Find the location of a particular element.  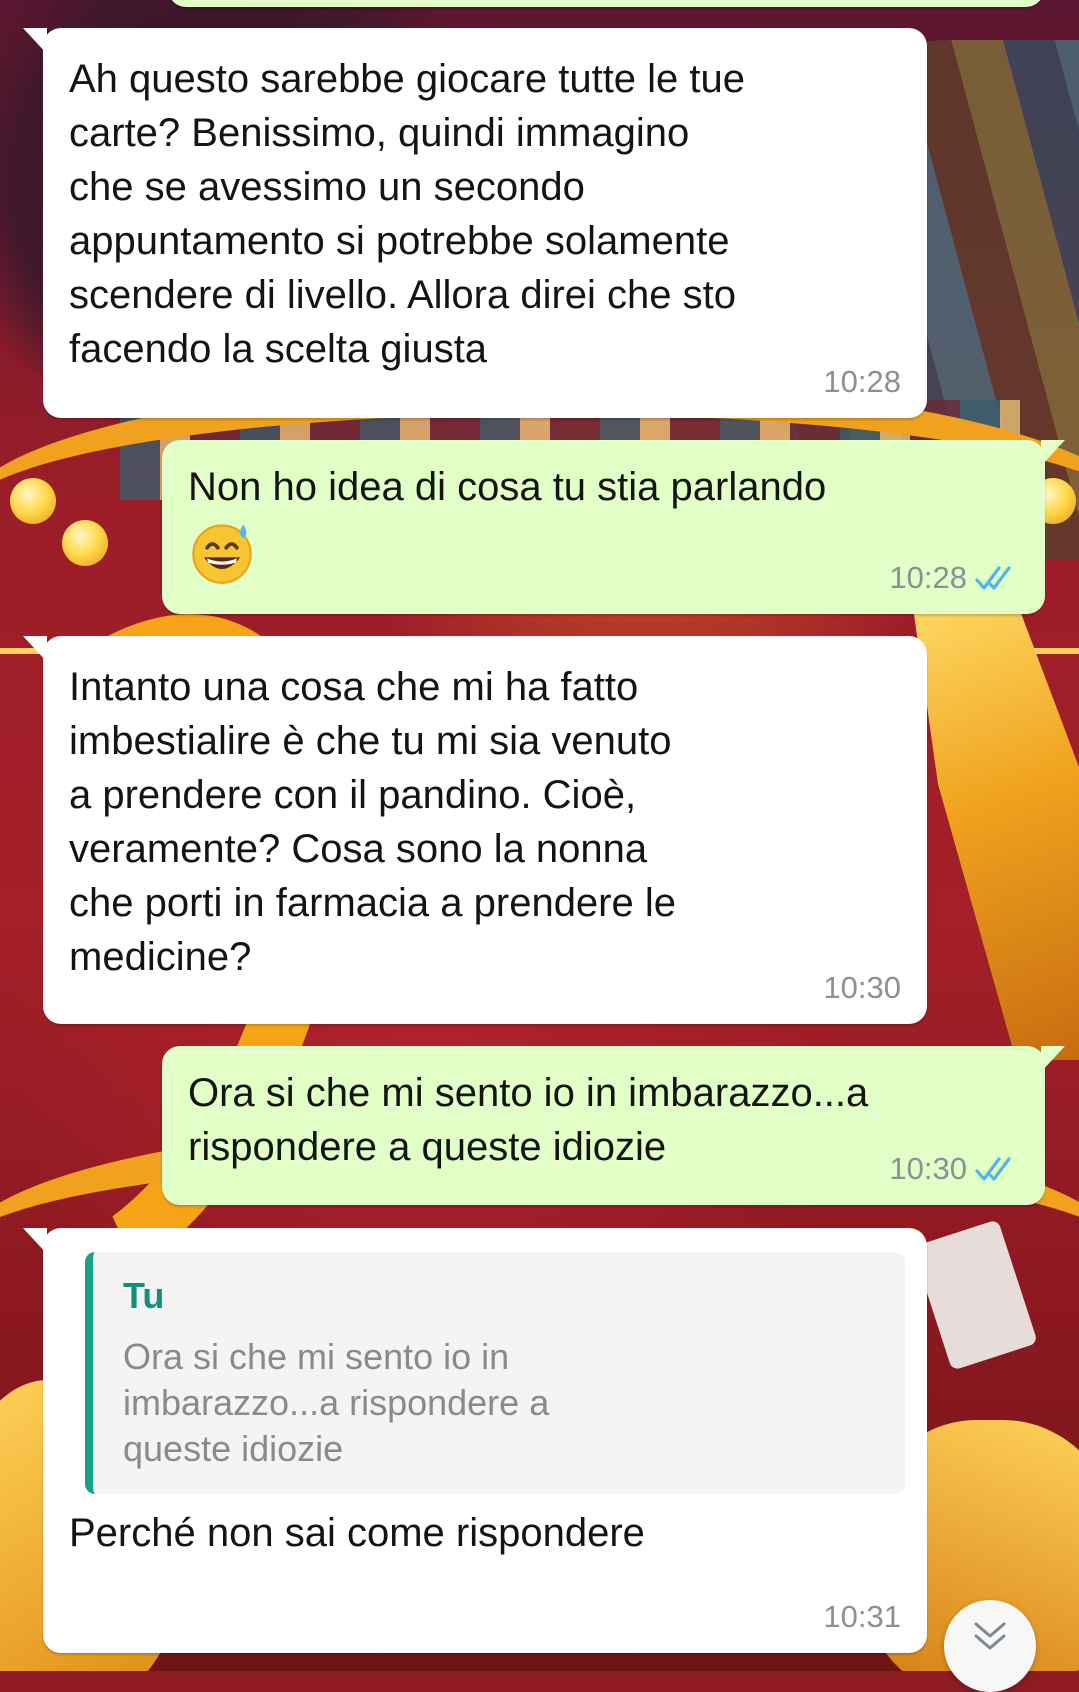

grinning-face-with-sweat-icon is located at coordinates (222, 554).